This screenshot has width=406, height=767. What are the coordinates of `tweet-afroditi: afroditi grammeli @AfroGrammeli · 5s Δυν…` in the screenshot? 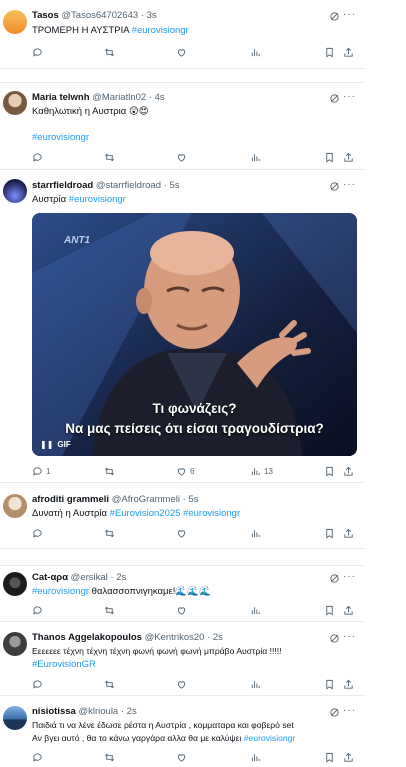 It's located at (183, 516).